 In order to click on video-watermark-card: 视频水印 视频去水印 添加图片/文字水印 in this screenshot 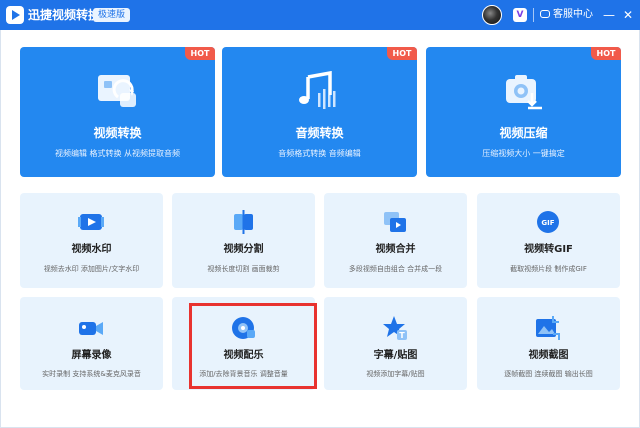, I will do `click(91, 240)`.